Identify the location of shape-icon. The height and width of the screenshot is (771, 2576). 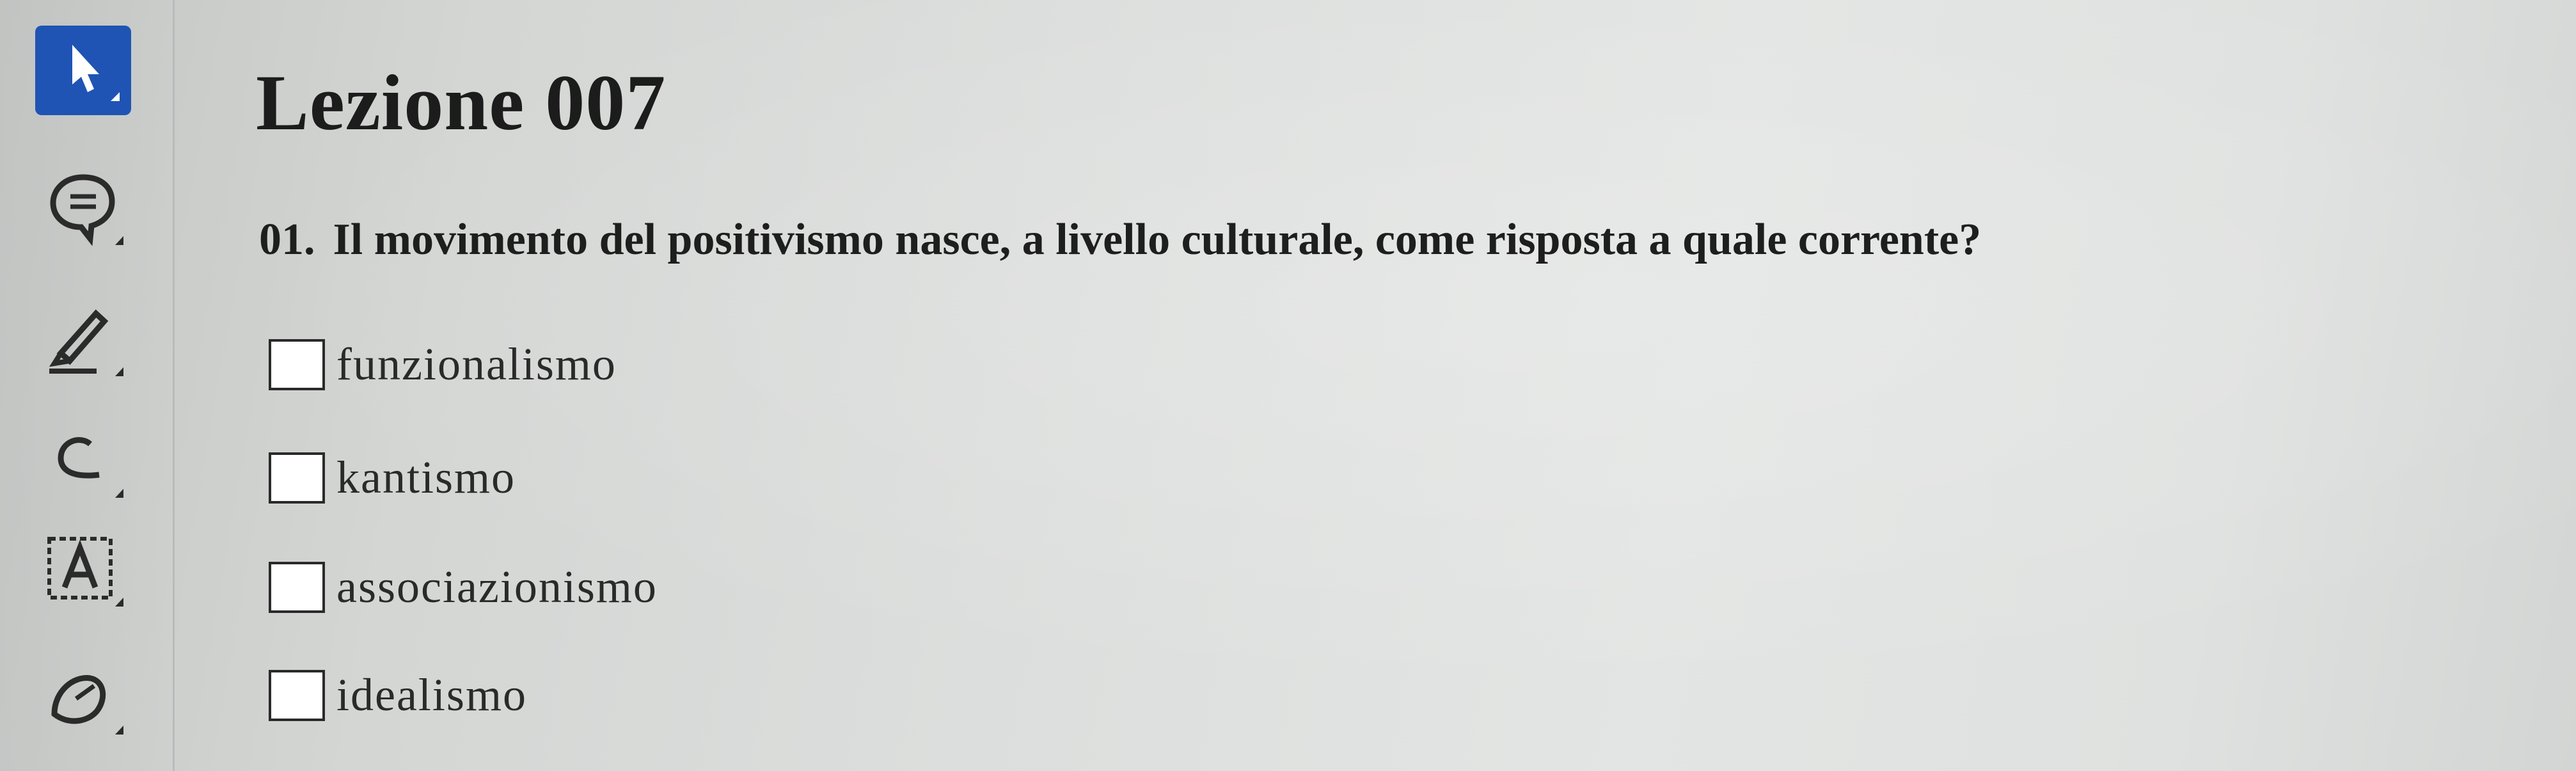
(87, 705).